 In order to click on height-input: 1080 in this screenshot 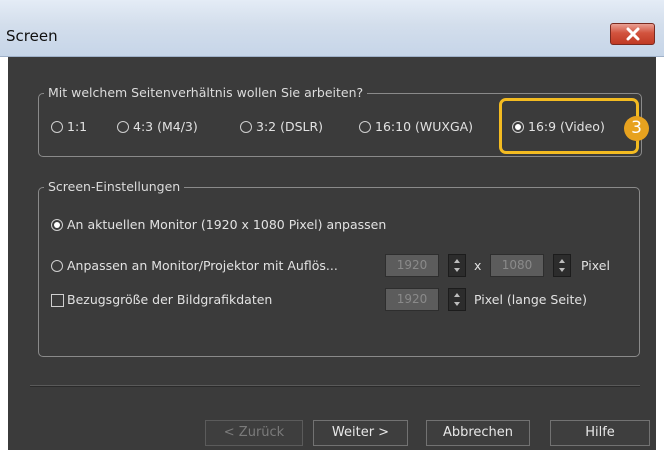, I will do `click(517, 265)`.